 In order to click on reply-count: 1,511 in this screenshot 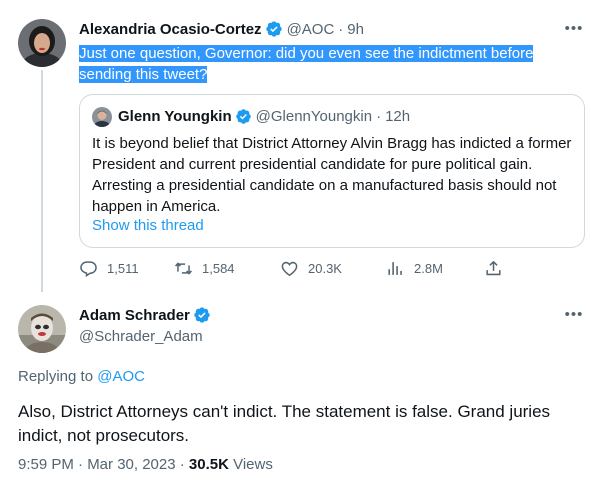, I will do `click(123, 268)`.